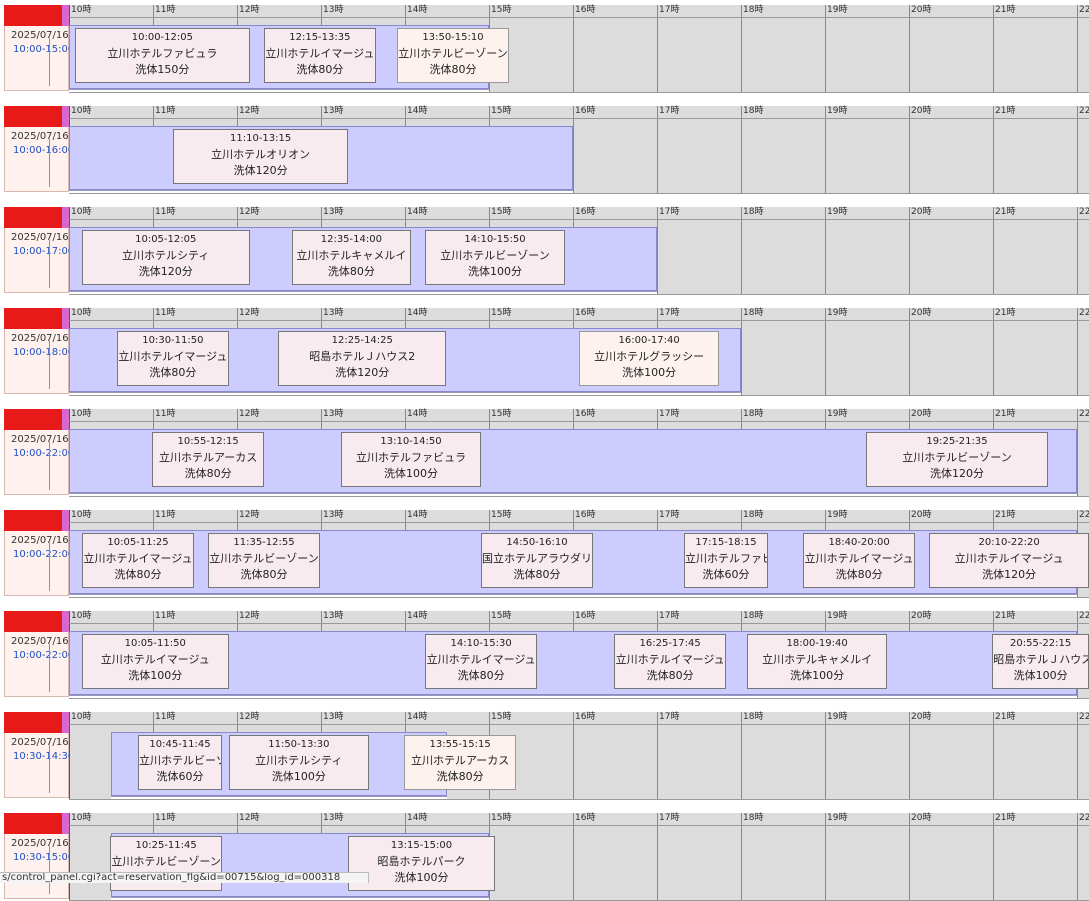 The width and height of the screenshot is (1089, 901). What do you see at coordinates (173, 358) in the screenshot?
I see `reservation-block: 10:30-11:50 立川ホテルイマージュ 洗体80分` at bounding box center [173, 358].